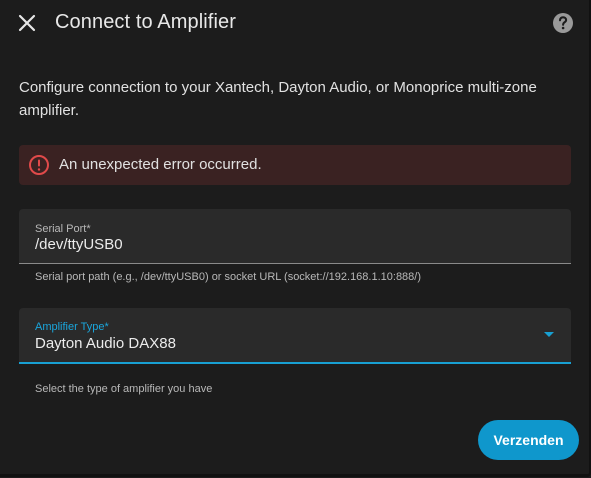 The height and width of the screenshot is (478, 591). Describe the element at coordinates (63, 229) in the screenshot. I see `serial-port-label: Serial Port*` at that location.